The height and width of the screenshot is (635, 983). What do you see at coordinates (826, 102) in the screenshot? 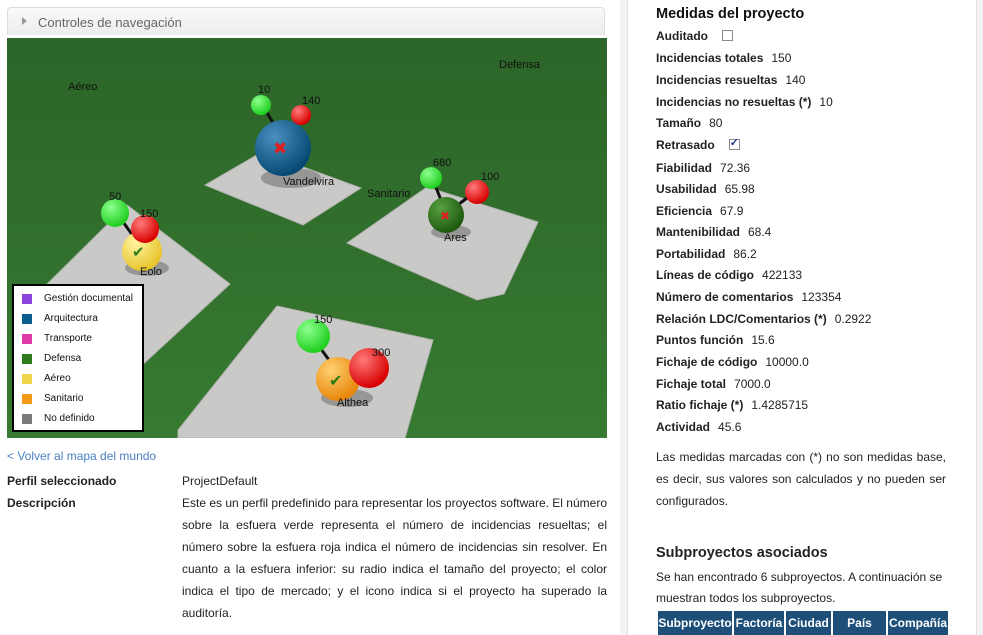
I see `measure-value: 10` at bounding box center [826, 102].